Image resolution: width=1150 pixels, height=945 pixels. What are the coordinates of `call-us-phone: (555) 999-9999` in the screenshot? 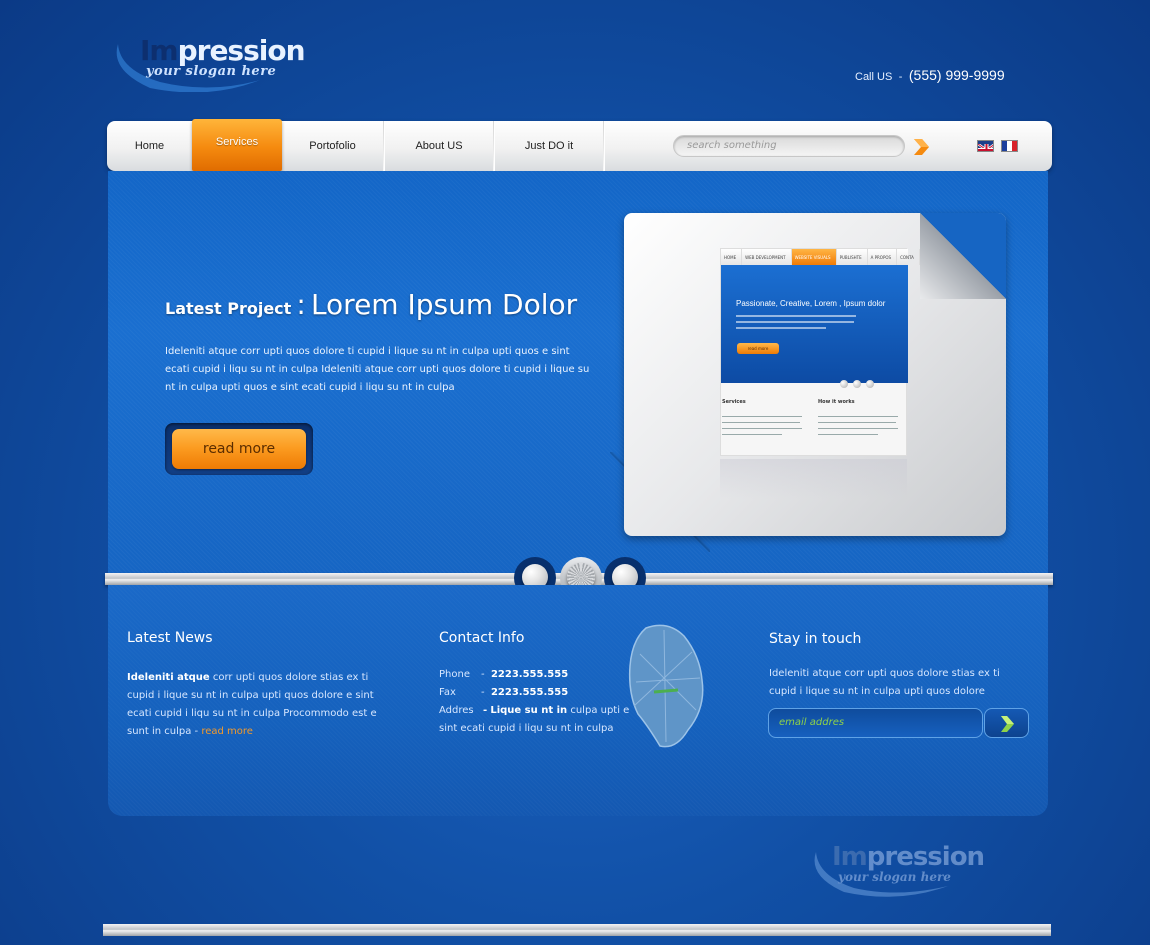 It's located at (956, 75).